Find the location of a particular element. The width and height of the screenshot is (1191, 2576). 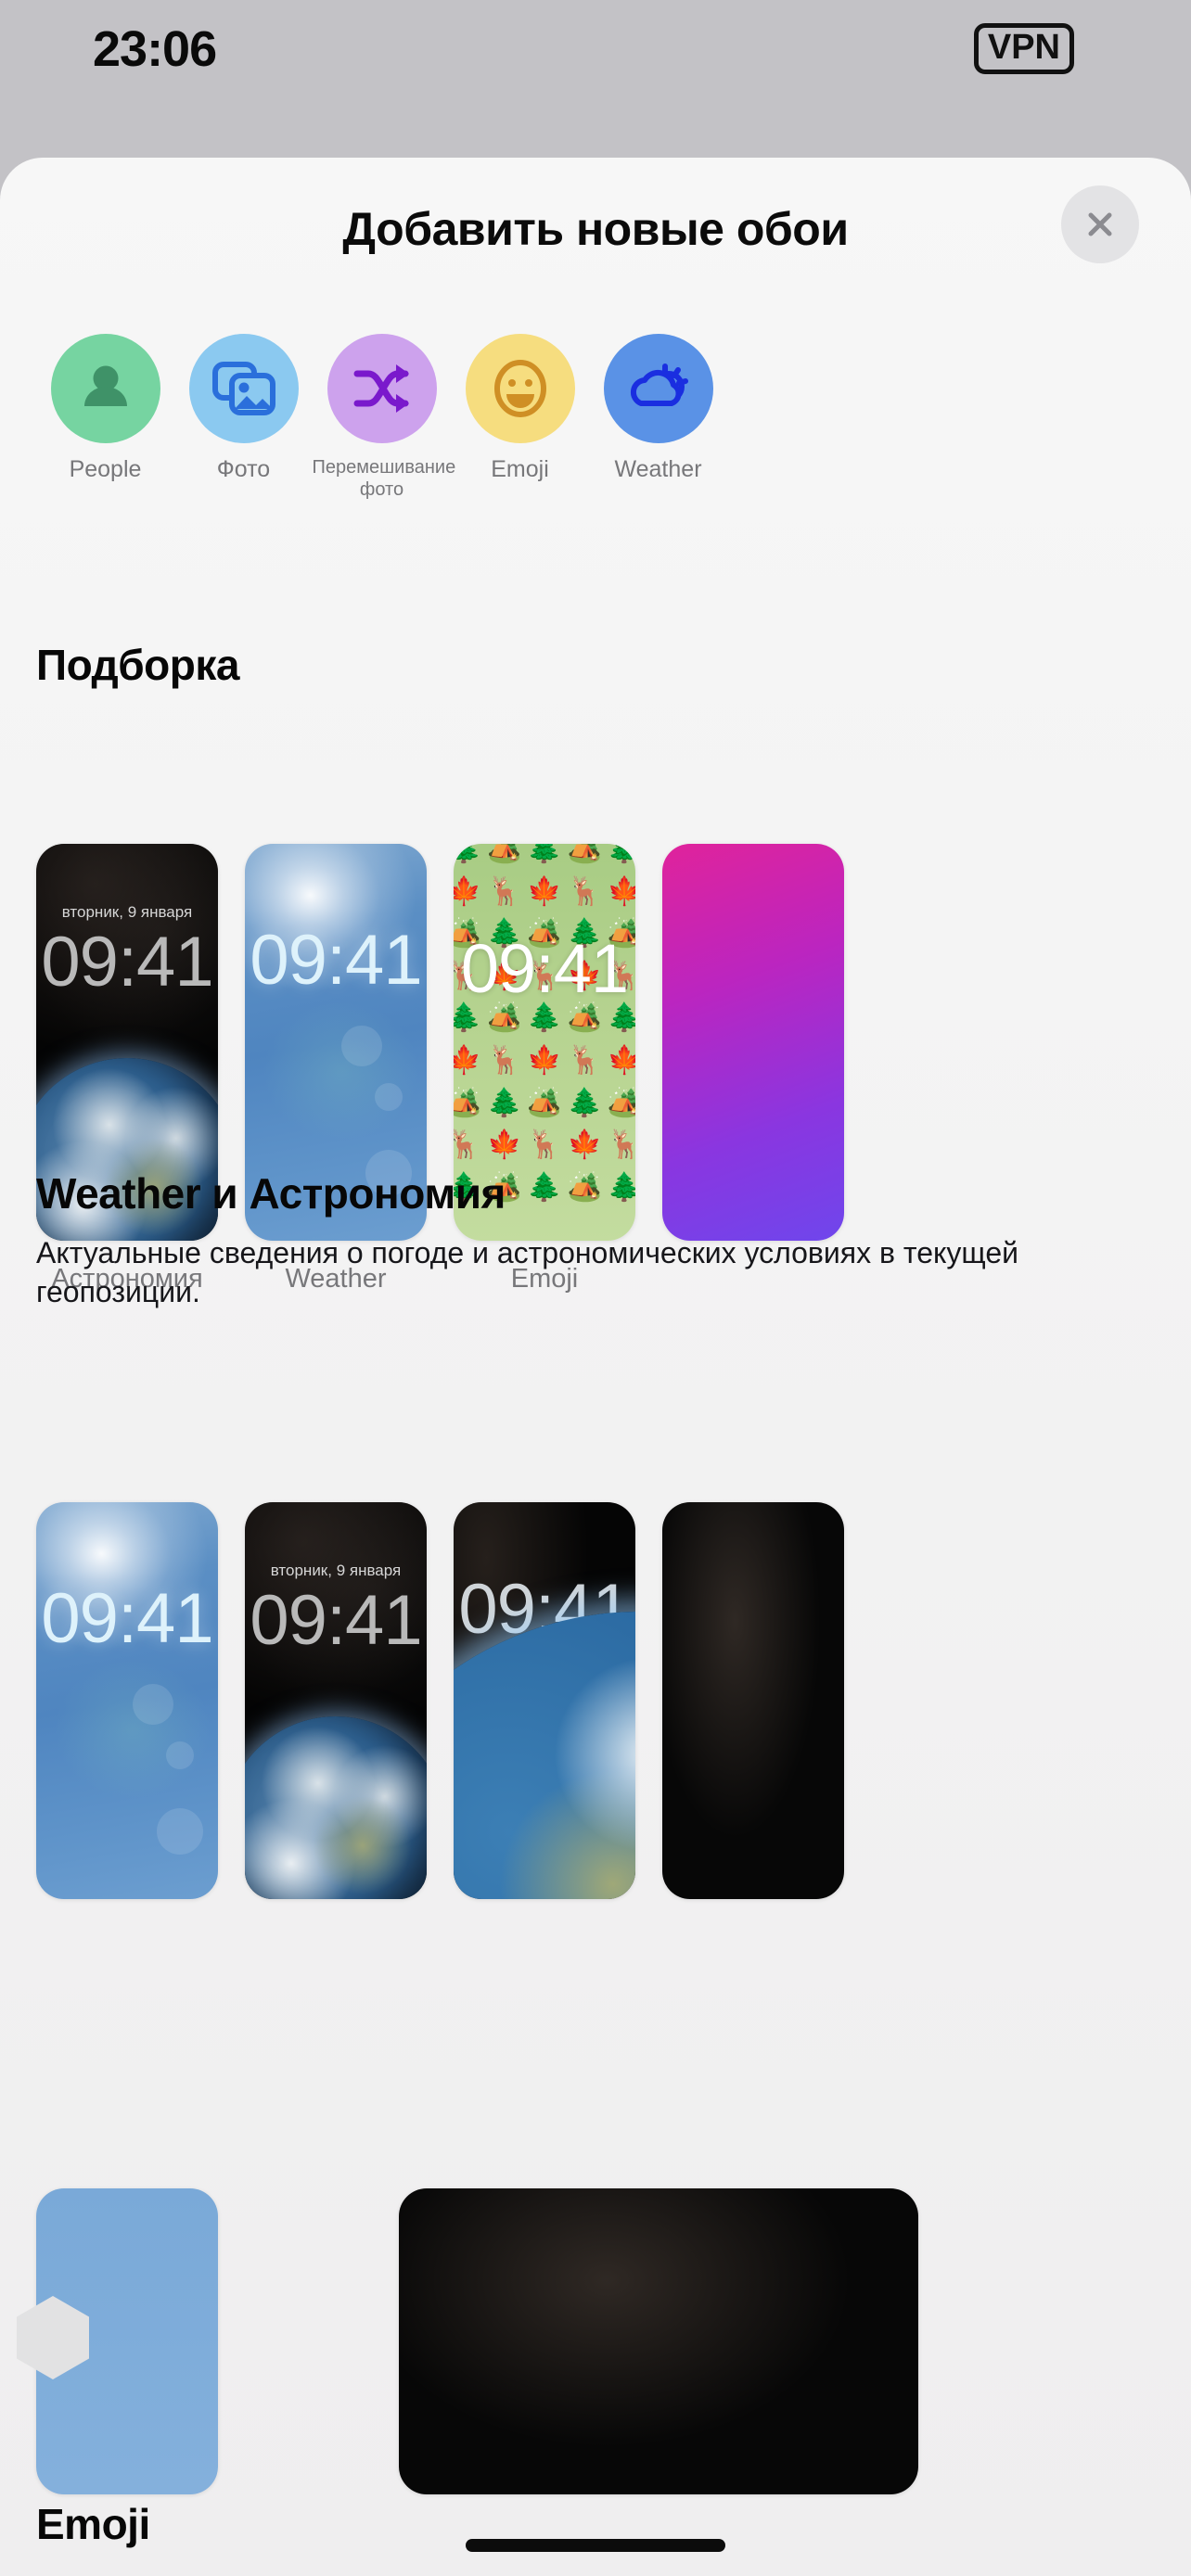

category-label: Фото is located at coordinates (244, 469).